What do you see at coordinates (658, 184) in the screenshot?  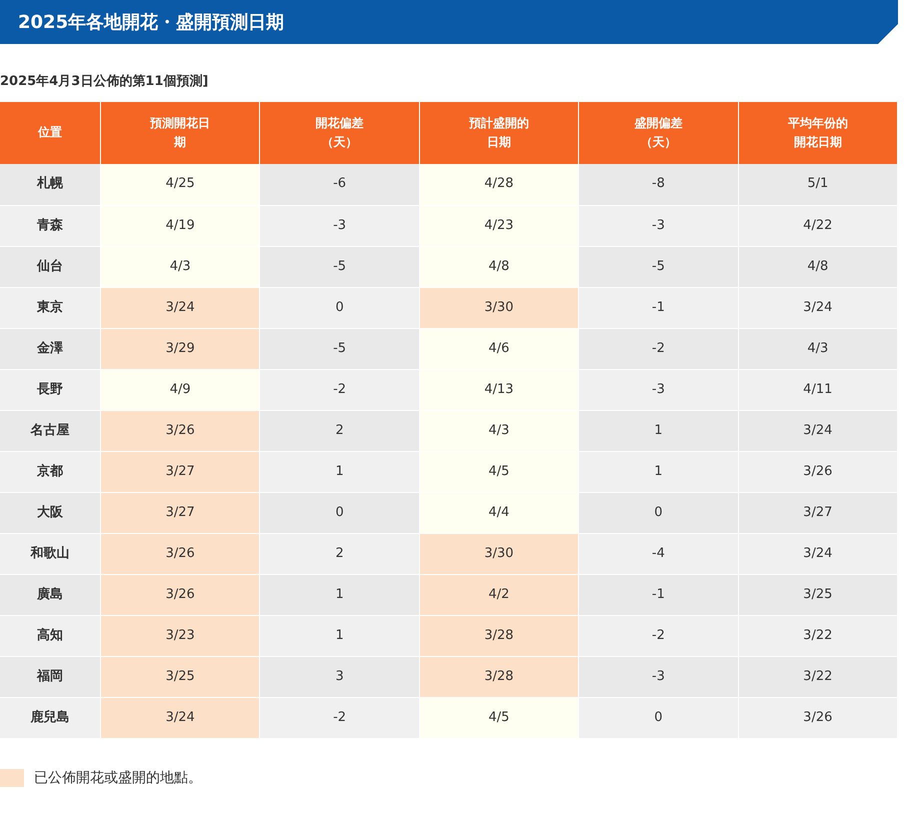 I see `table-cell: -8` at bounding box center [658, 184].